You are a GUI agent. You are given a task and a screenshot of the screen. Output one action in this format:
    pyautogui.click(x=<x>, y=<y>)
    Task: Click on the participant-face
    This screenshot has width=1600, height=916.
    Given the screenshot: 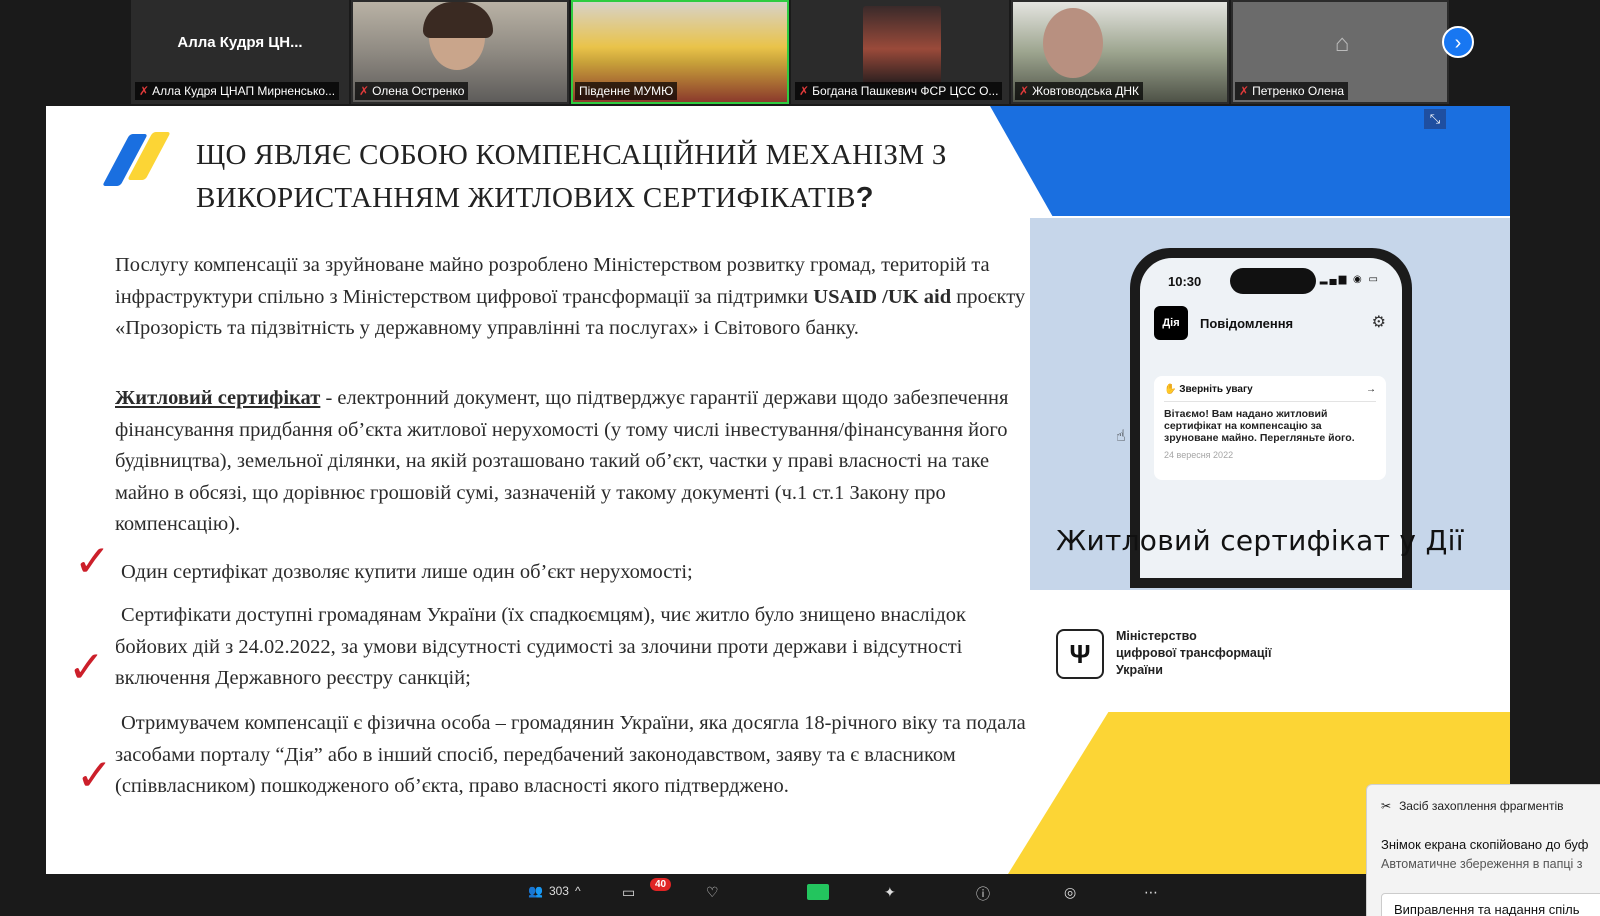 What is the action you would take?
    pyautogui.click(x=1073, y=43)
    